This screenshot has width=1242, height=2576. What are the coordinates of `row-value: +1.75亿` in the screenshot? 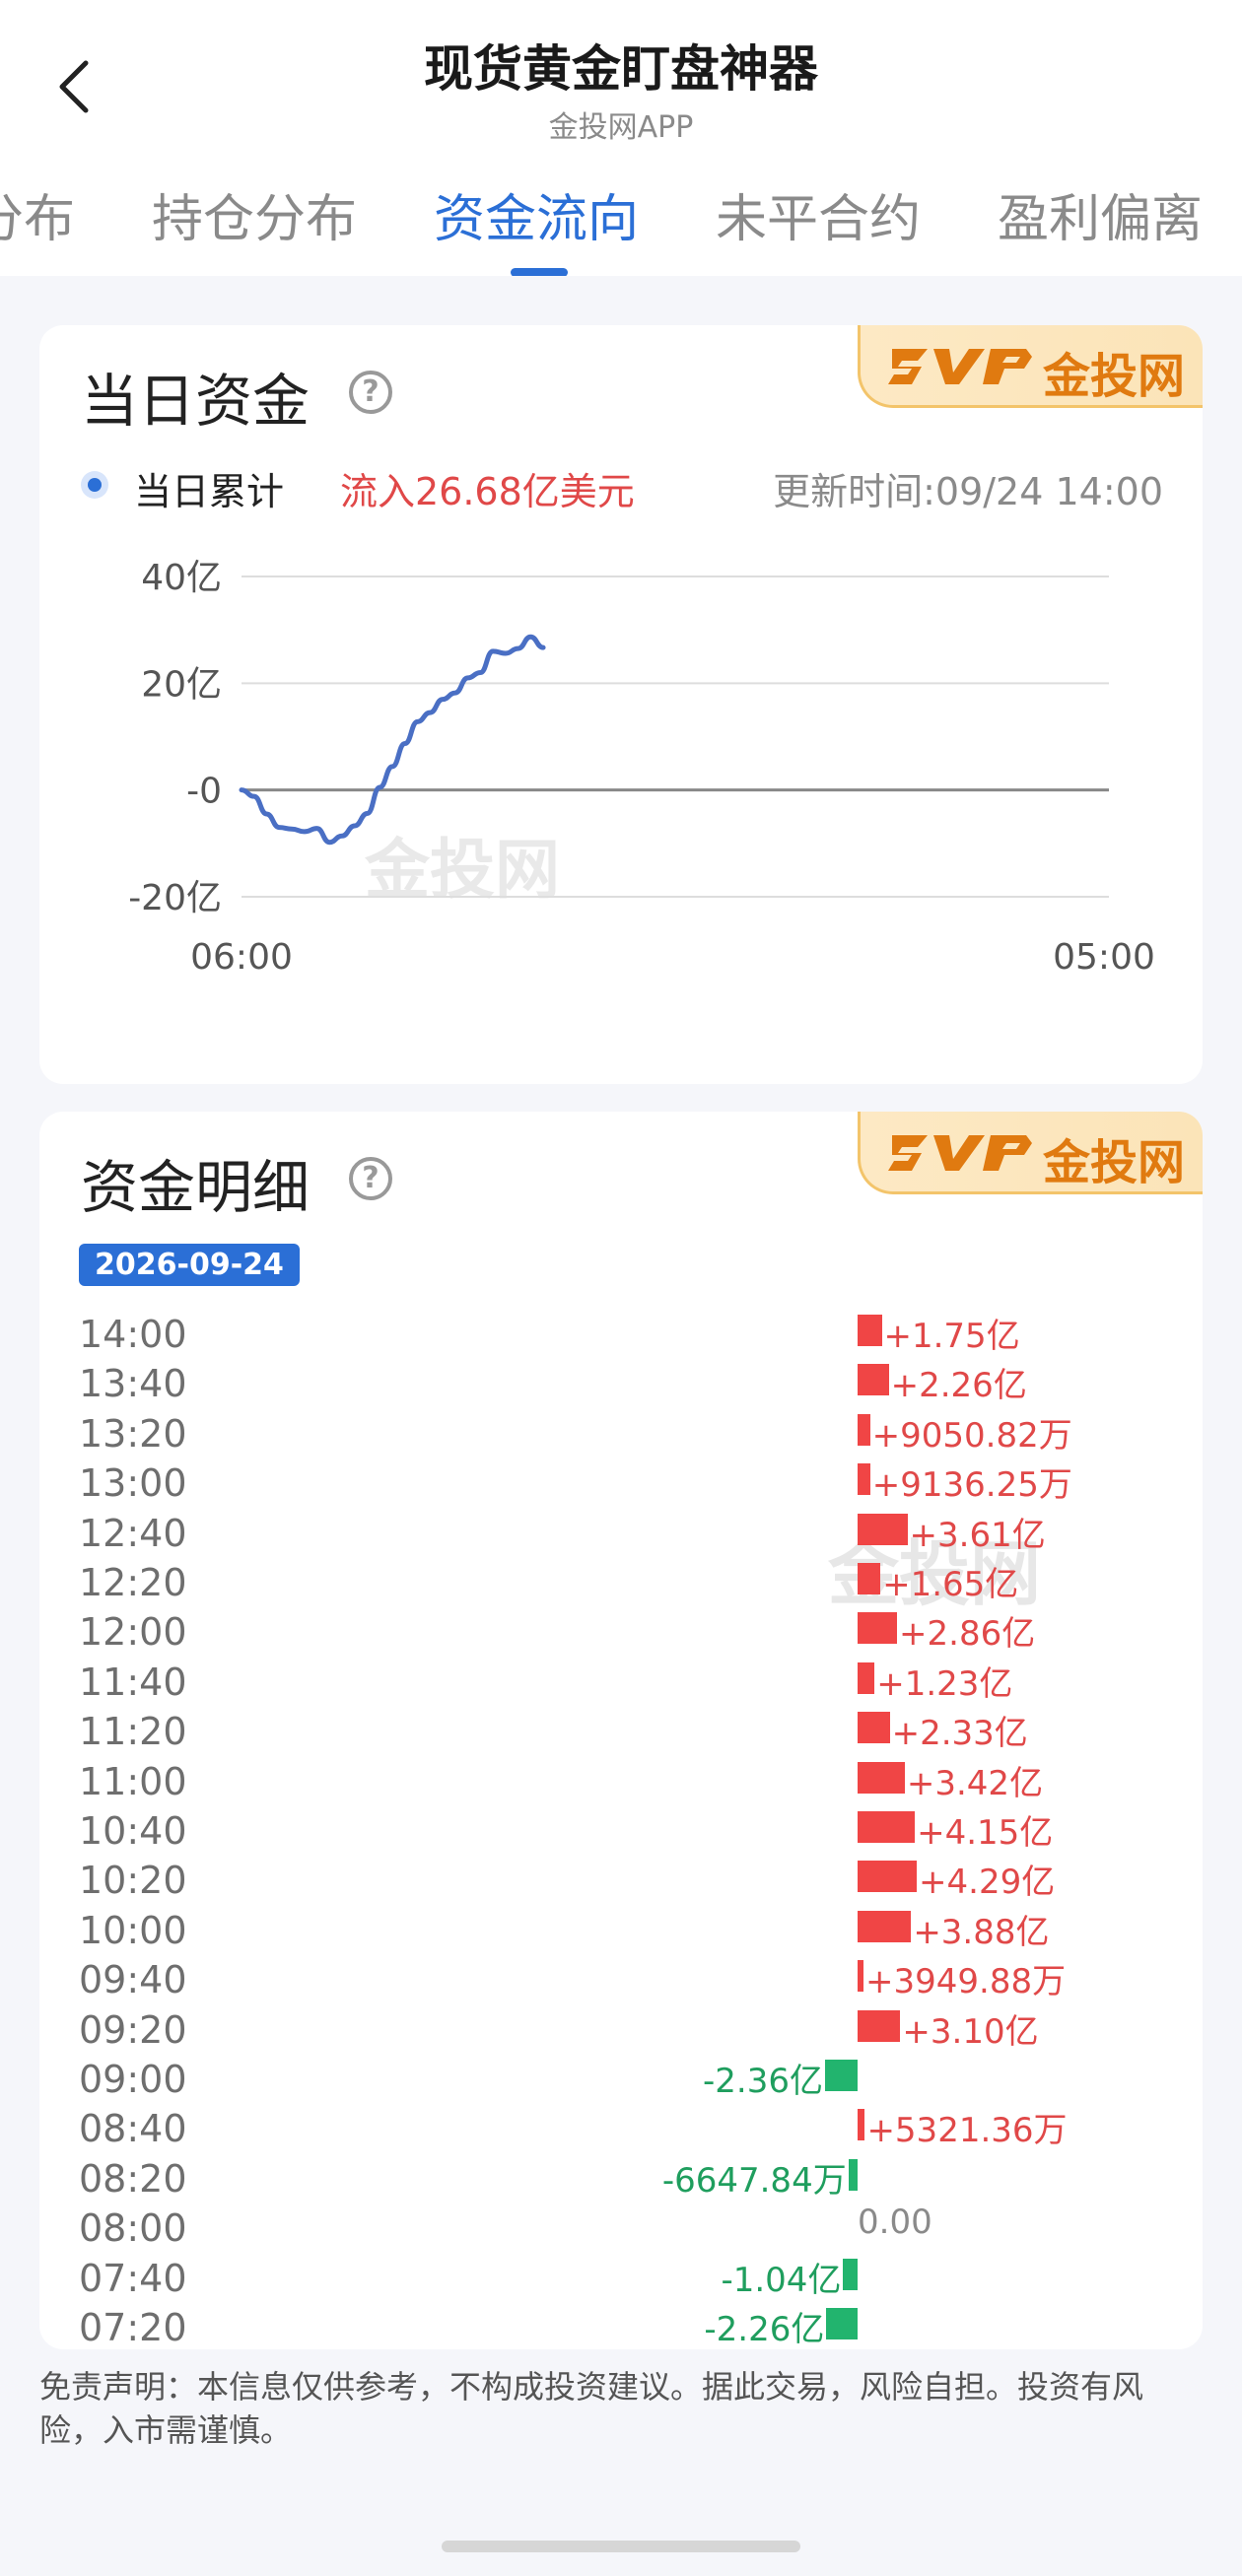 It's located at (952, 1336).